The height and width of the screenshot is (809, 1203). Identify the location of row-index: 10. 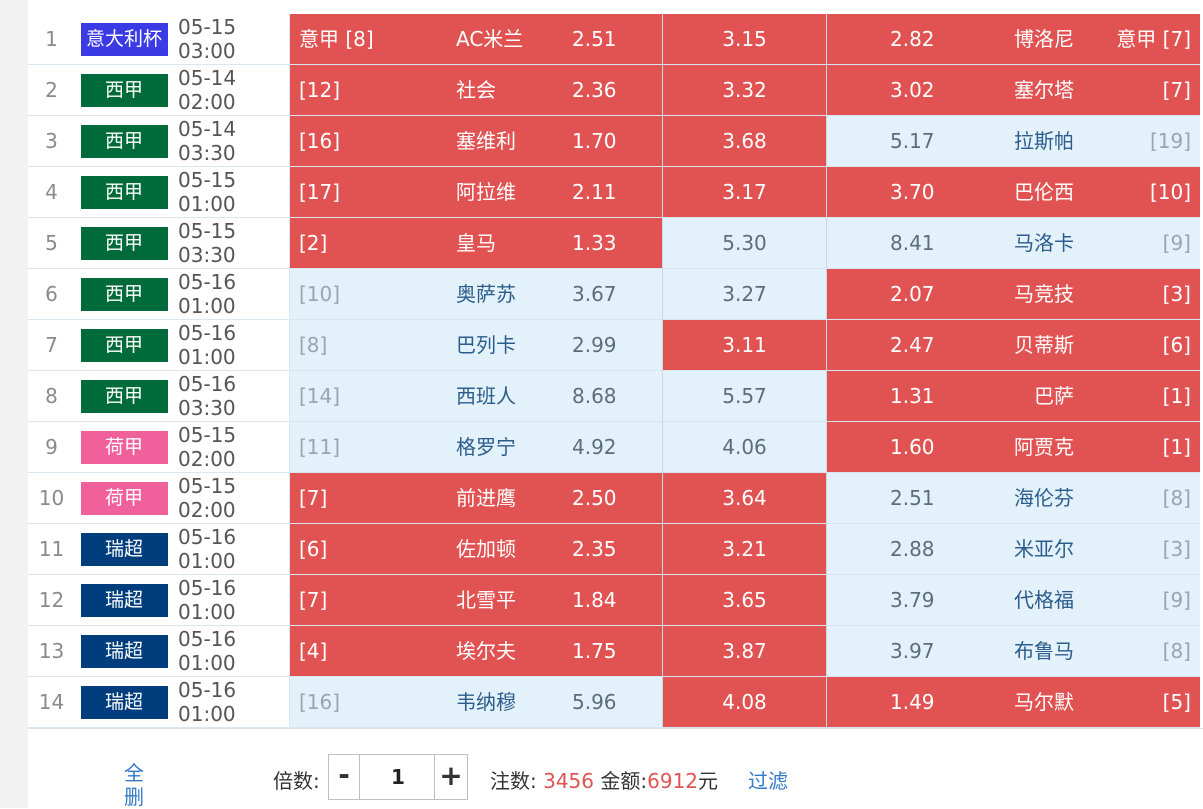
(51, 498).